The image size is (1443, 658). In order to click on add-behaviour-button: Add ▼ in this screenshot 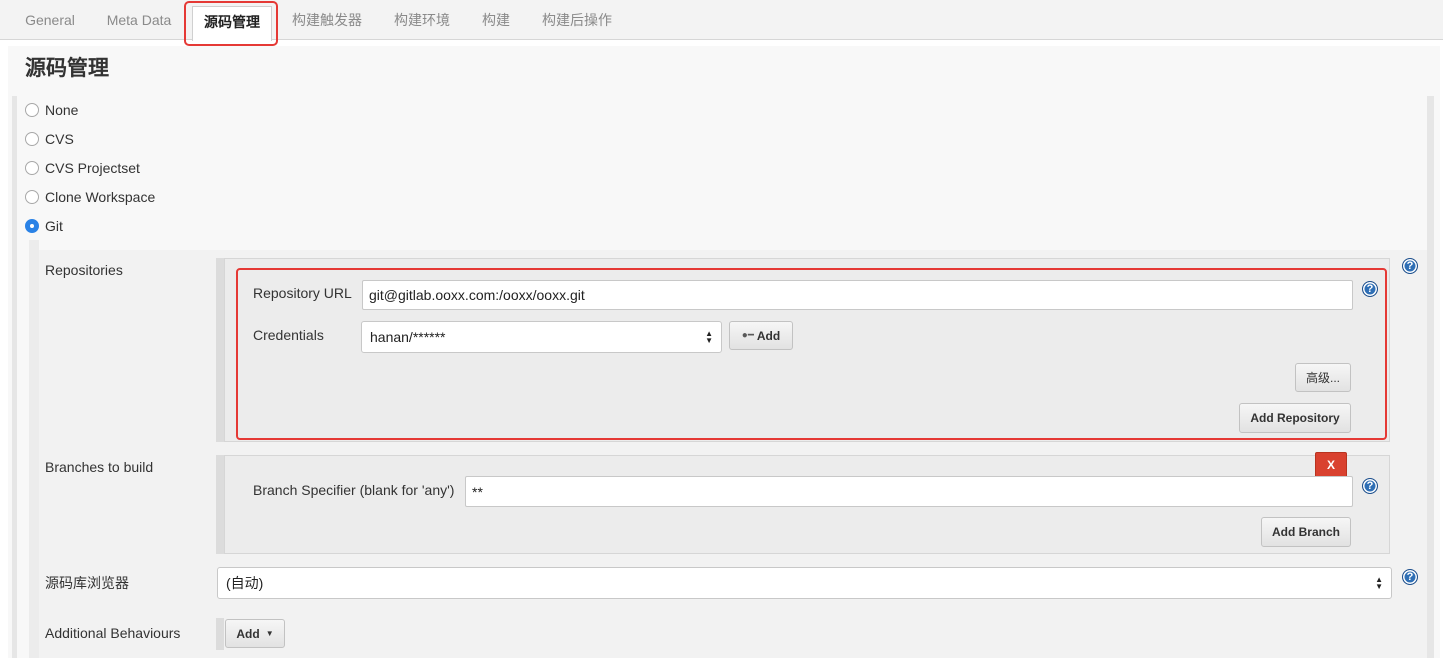, I will do `click(255, 633)`.